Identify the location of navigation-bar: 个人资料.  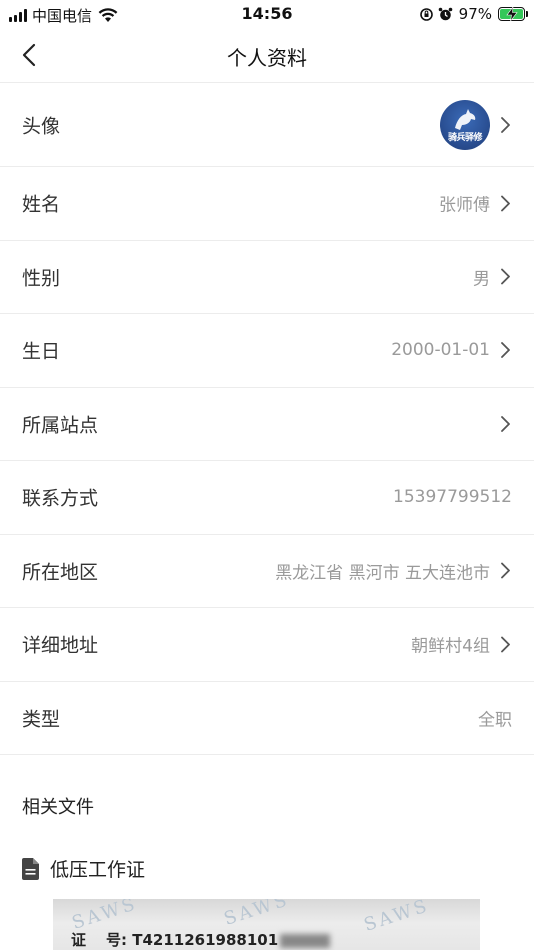
(267, 55).